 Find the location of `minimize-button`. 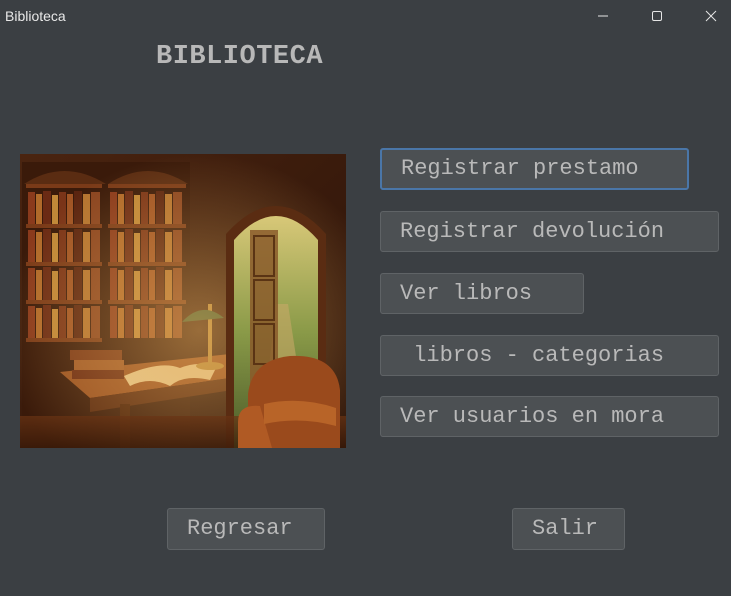

minimize-button is located at coordinates (603, 16).